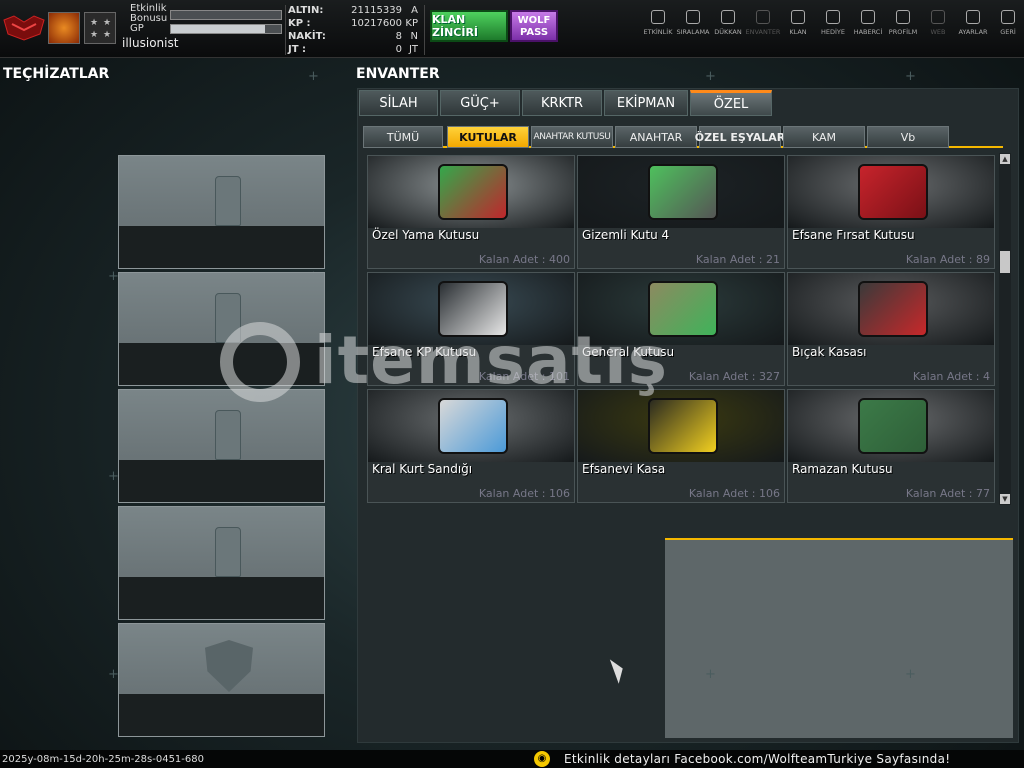 This screenshot has height=768, width=1024. I want to click on item-card: Bıçak Kasası Kalan Adet : 4, so click(891, 329).